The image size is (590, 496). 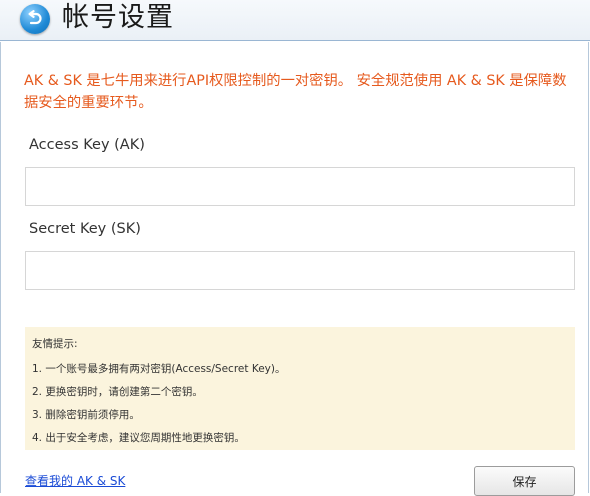 What do you see at coordinates (524, 481) in the screenshot?
I see `save-button: 保存` at bounding box center [524, 481].